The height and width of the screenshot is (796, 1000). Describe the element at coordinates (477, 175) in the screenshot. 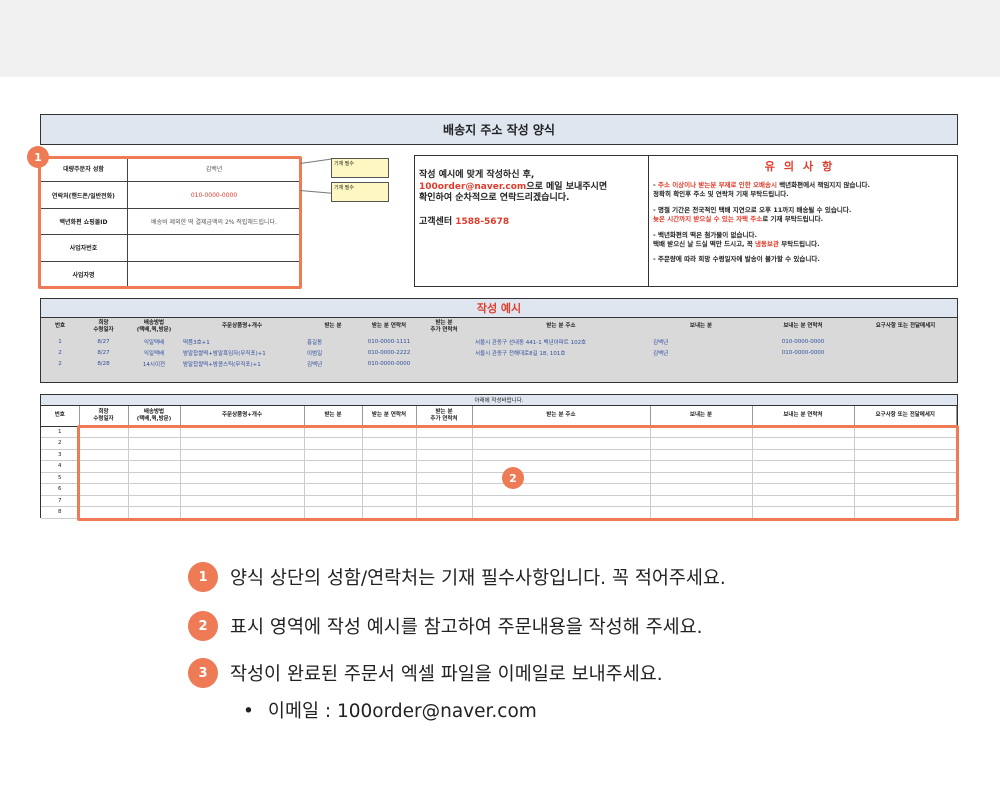

I see `email-line-1: 작성 예시에 맞게 작성하신 후,` at that location.